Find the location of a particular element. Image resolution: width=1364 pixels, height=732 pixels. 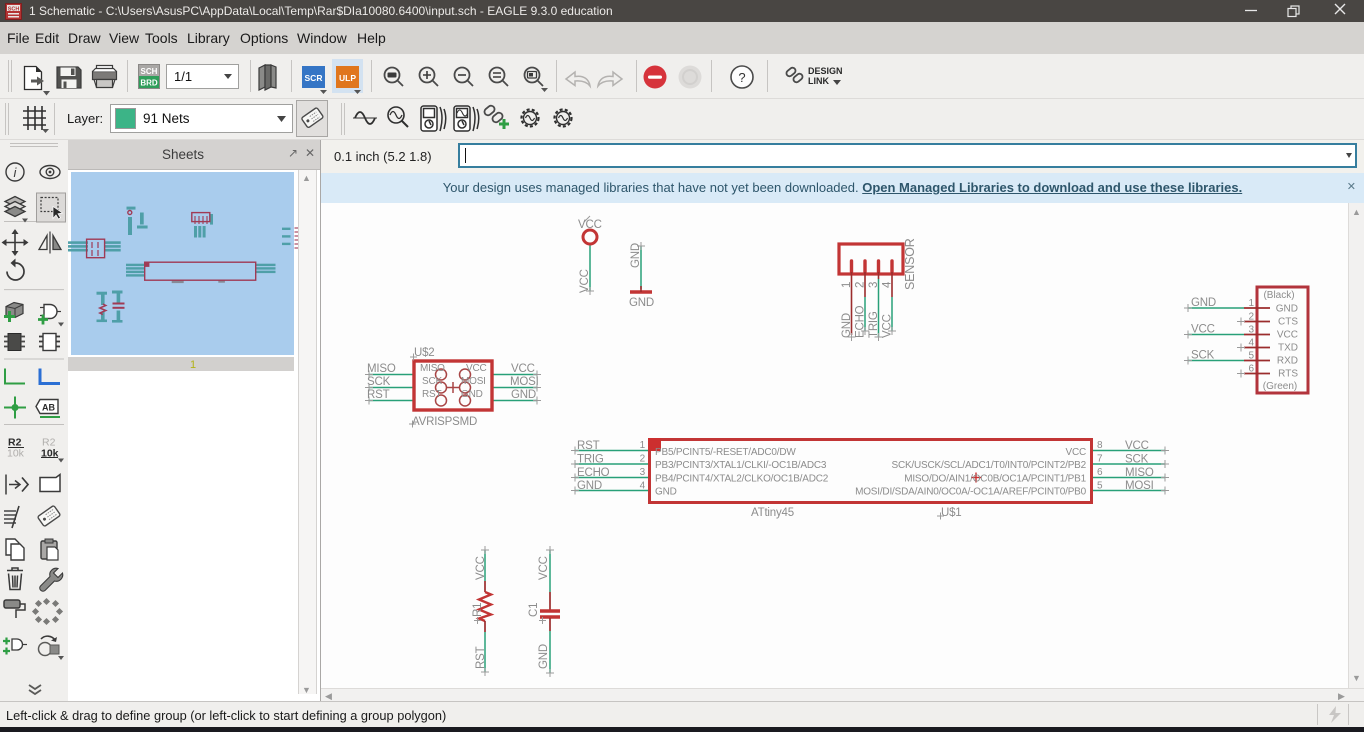

svg-text:PB4/PCINT4/XTAL2/CLKO/OC1B/ADC: PB4/PCINT4/XTAL2/CLKO/OC1B/ADC2 is located at coordinates (742, 479).